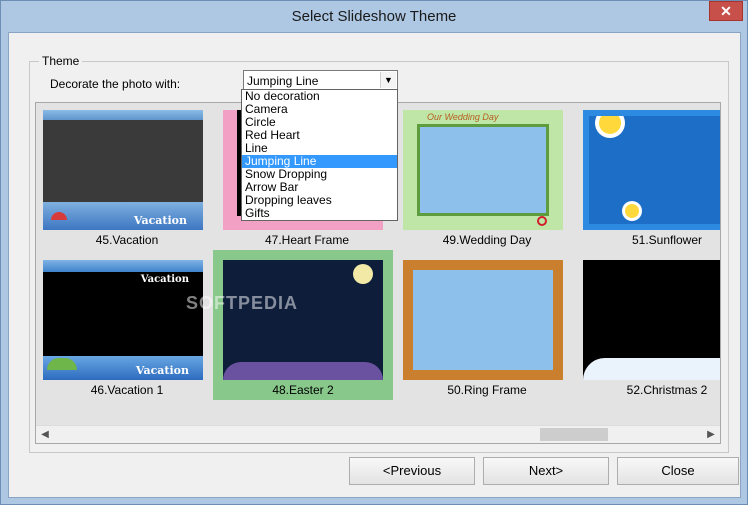 The width and height of the screenshot is (748, 505). I want to click on theme-label: 48.Easter 2, so click(303, 390).